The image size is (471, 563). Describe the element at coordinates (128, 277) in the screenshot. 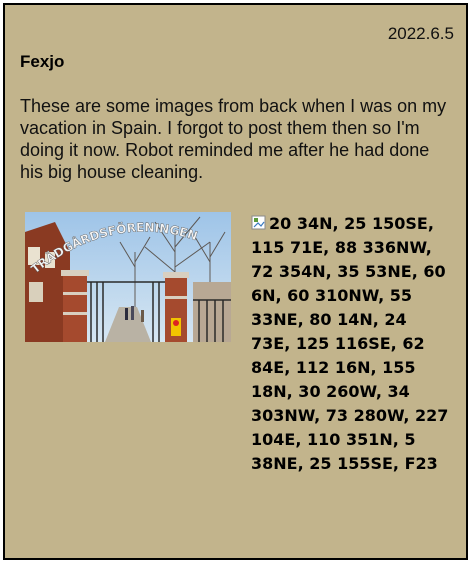

I see `vacation-photo: TRÄDGÅRDSFÖRENINGEN` at that location.